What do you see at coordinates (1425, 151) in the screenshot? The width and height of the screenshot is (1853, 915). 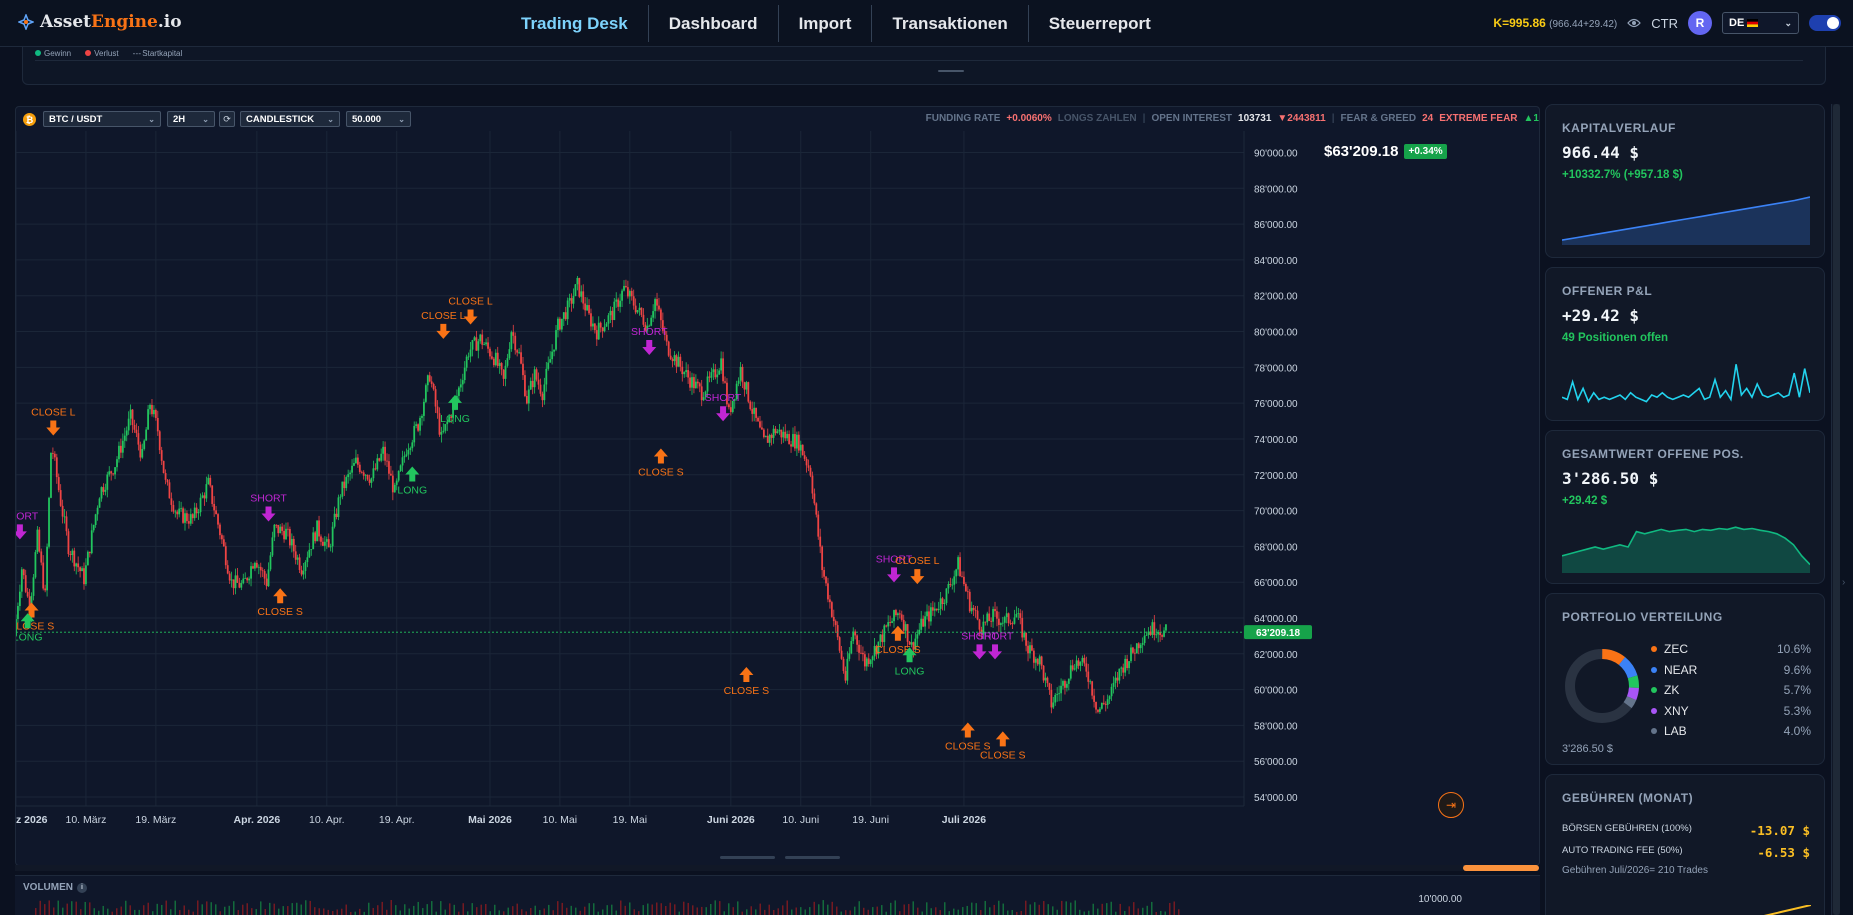 I see `current-price-change-badge: +0.34%` at bounding box center [1425, 151].